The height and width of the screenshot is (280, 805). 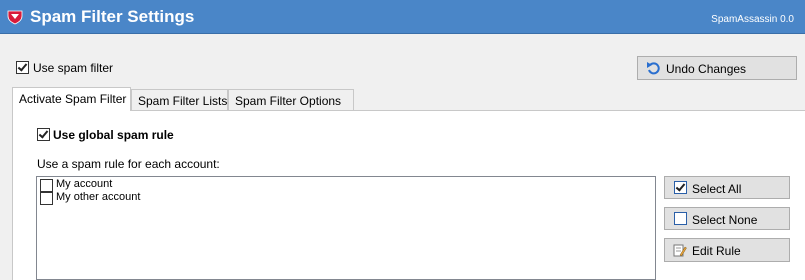 I want to click on undo-changes-label: Undo Changes, so click(x=706, y=69).